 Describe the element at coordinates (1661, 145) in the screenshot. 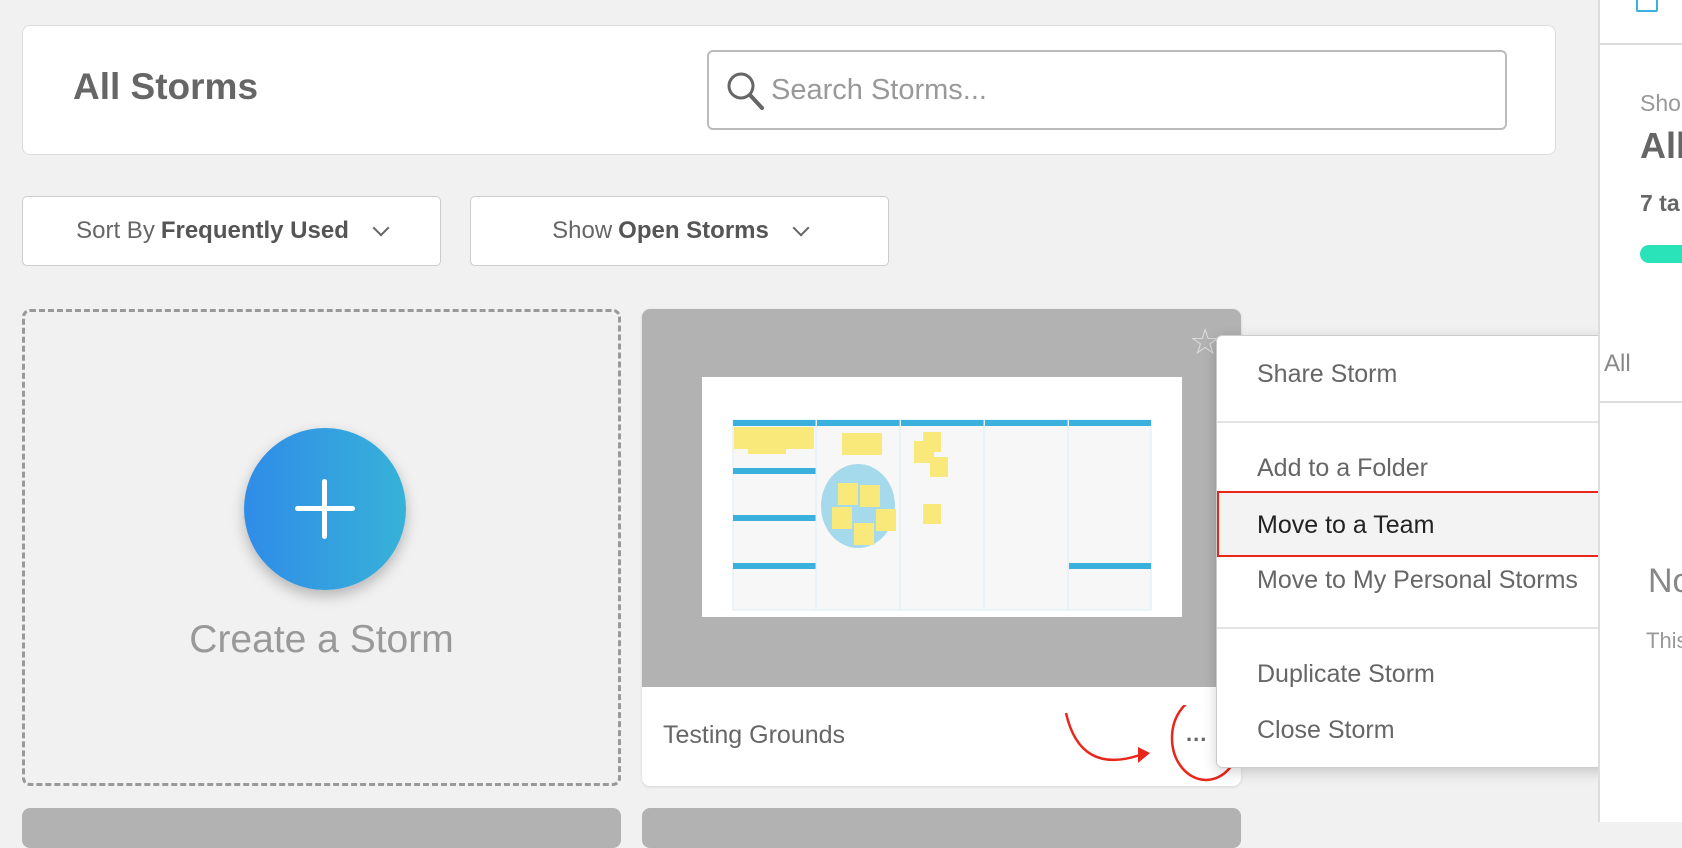

I see `filter-title: All` at that location.